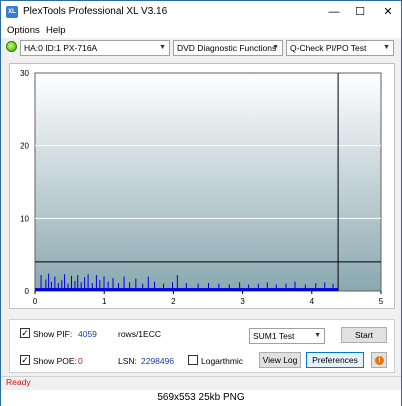  What do you see at coordinates (201, 12) in the screenshot?
I see `title-bar: XL PlexTools Professional XL V3.16 — ☐ ✕` at bounding box center [201, 12].